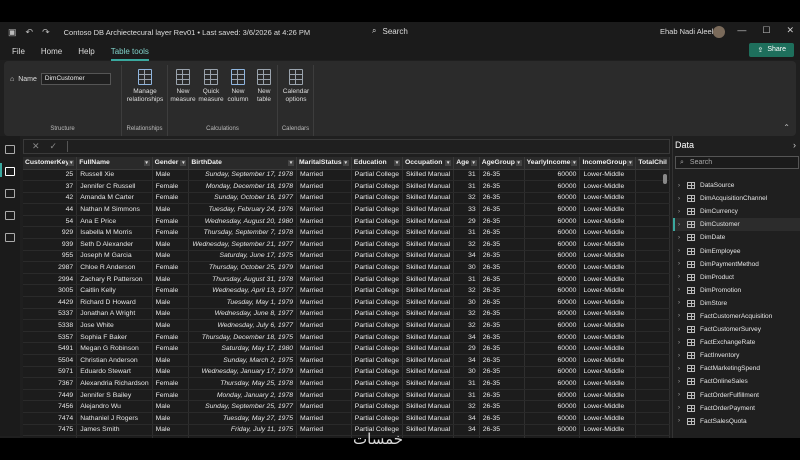 This screenshot has height=460, width=800. I want to click on table-cell: Seth D Alexander, so click(114, 244).